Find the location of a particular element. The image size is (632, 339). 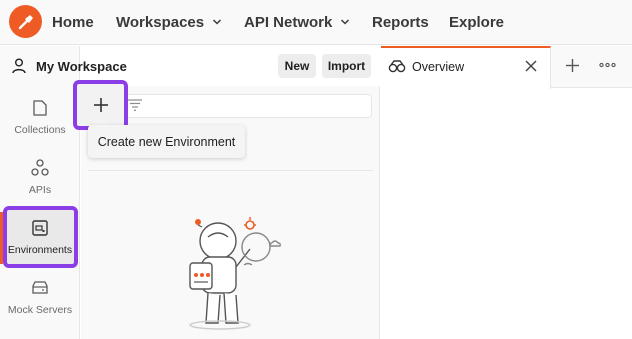

filter-icon is located at coordinates (135, 105).